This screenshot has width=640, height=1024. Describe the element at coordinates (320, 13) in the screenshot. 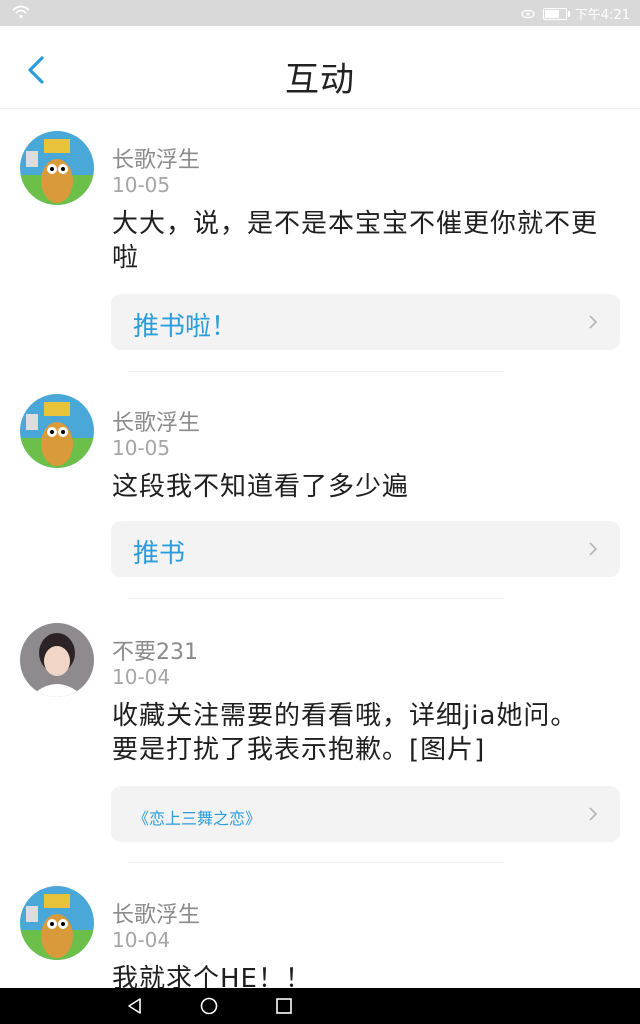

I see `status-bar: 下午4:21` at that location.